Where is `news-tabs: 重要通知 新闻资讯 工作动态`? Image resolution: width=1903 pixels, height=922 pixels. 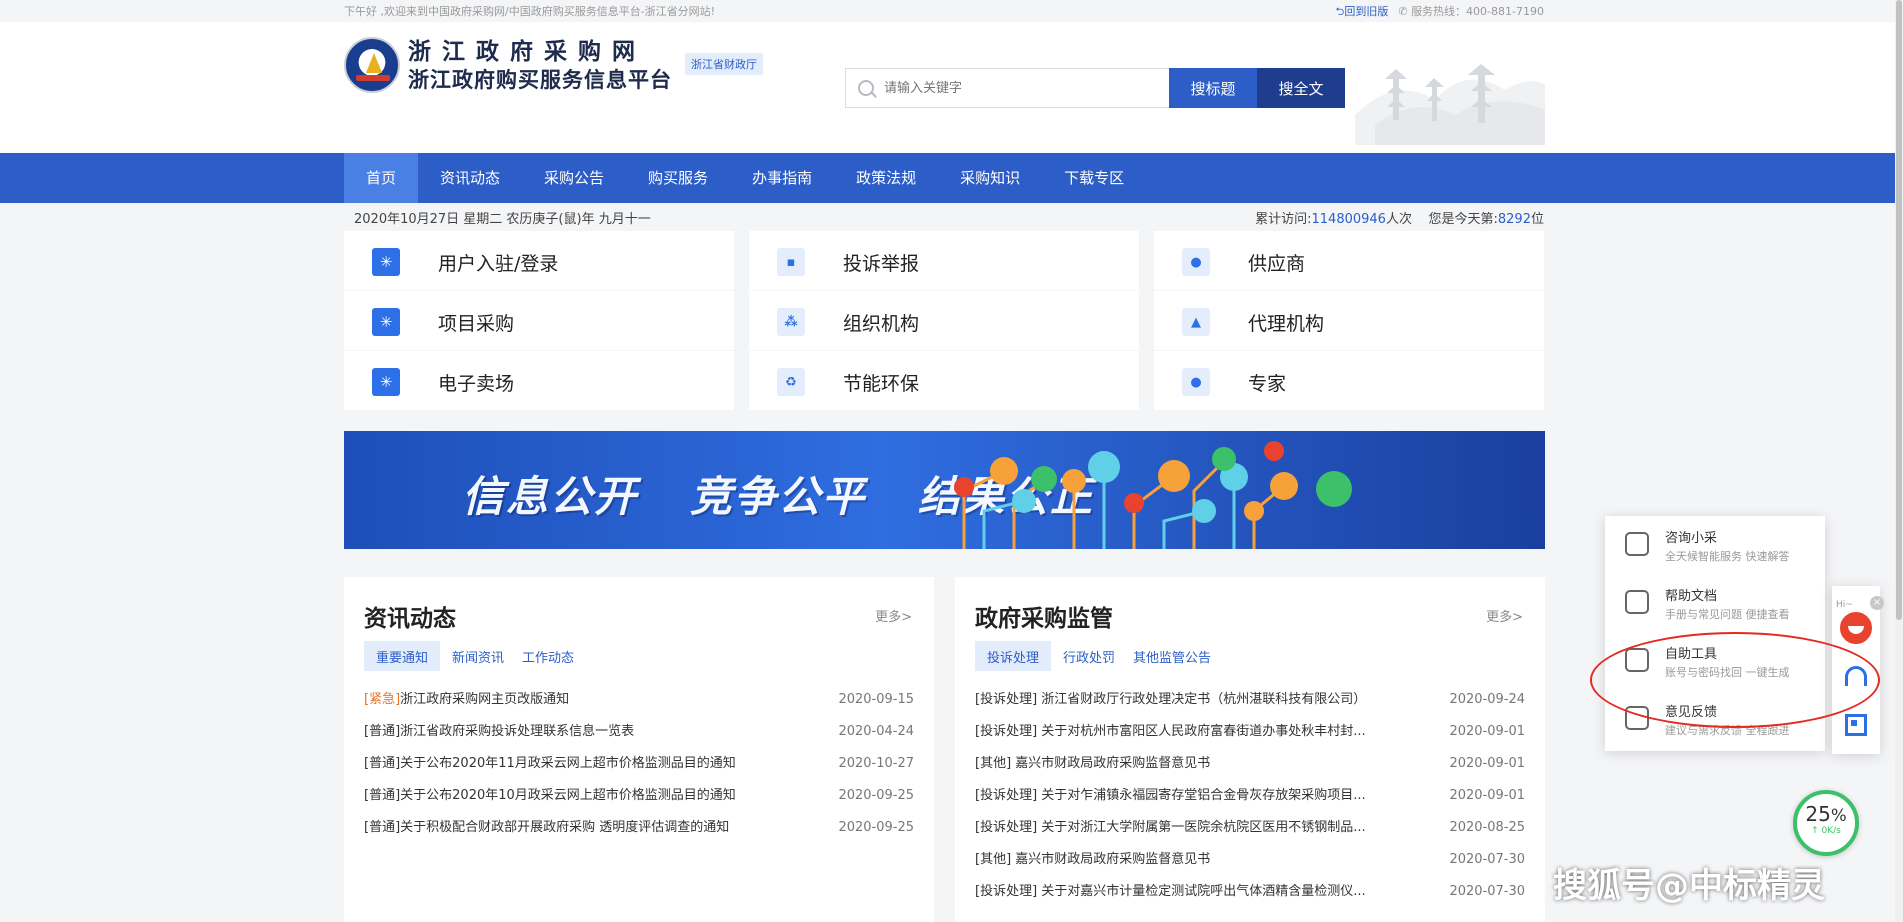
news-tabs: 重要通知 新闻资讯 工作动态 is located at coordinates (472, 656).